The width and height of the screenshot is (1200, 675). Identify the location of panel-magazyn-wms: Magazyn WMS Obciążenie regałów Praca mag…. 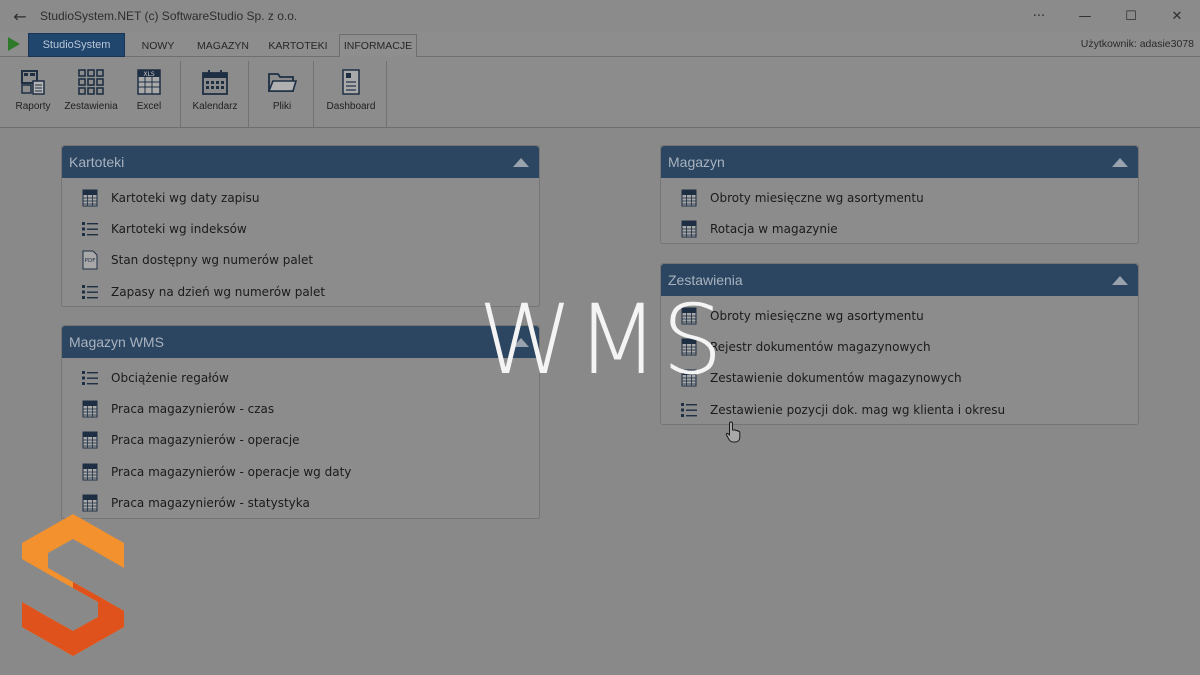
(300, 422).